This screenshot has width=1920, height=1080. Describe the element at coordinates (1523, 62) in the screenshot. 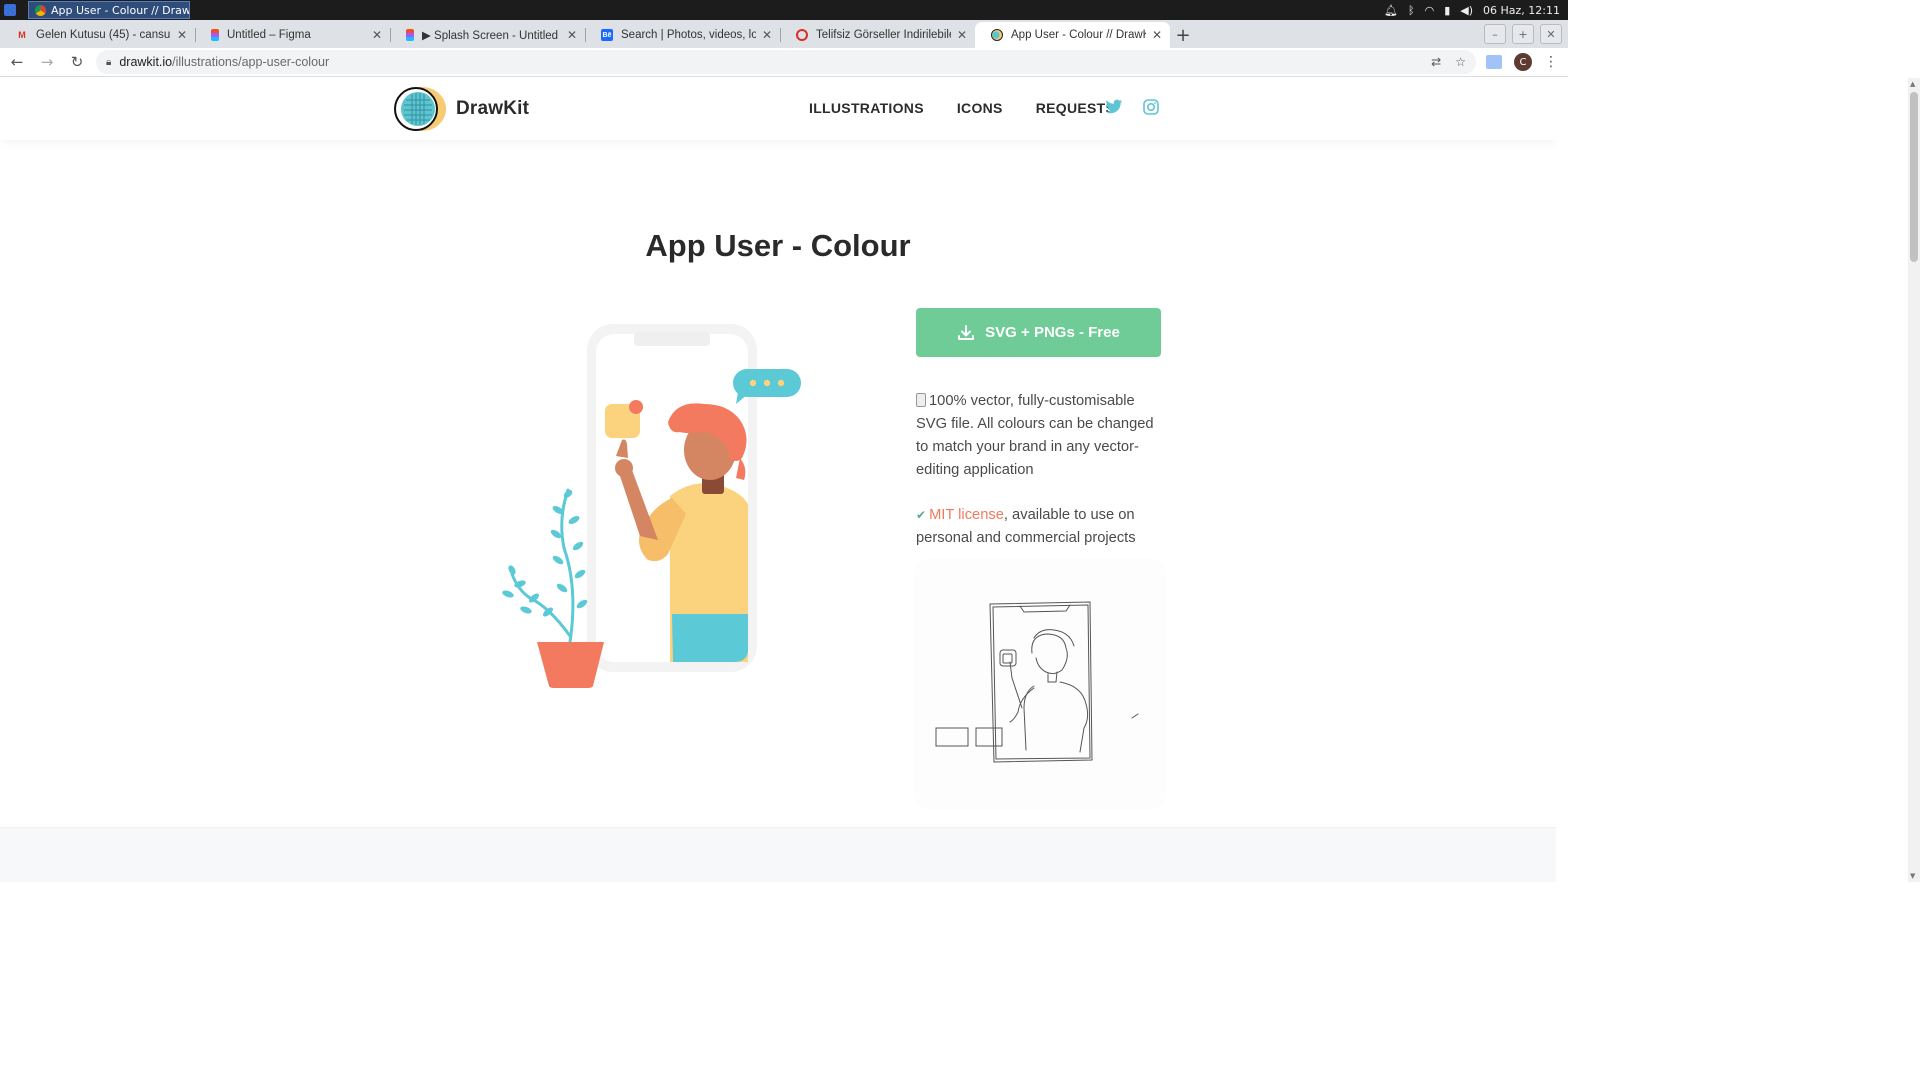

I see `profile-avatar: C` at that location.